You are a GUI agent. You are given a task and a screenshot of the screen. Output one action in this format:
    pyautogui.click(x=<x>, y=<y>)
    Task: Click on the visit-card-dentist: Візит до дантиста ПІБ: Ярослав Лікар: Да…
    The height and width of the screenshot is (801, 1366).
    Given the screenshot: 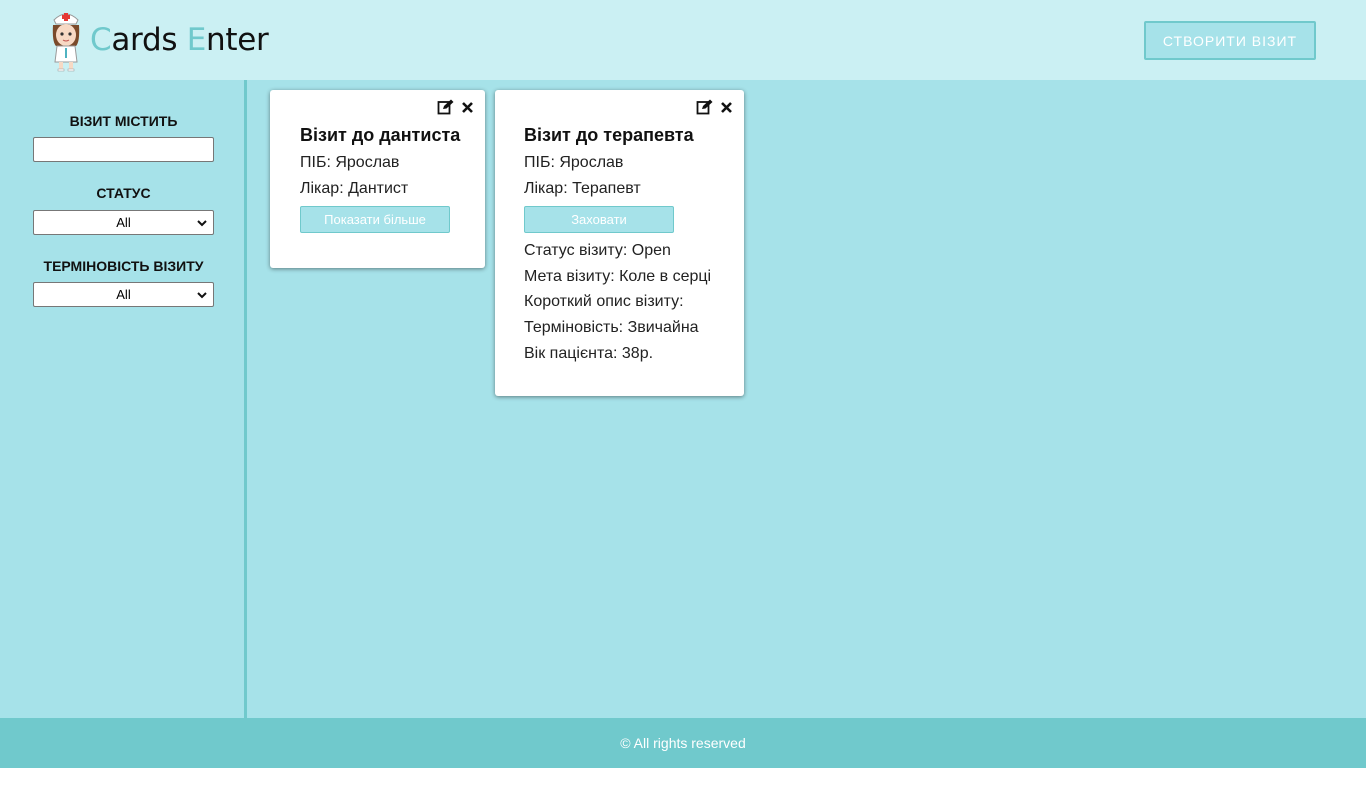 What is the action you would take?
    pyautogui.click(x=377, y=179)
    